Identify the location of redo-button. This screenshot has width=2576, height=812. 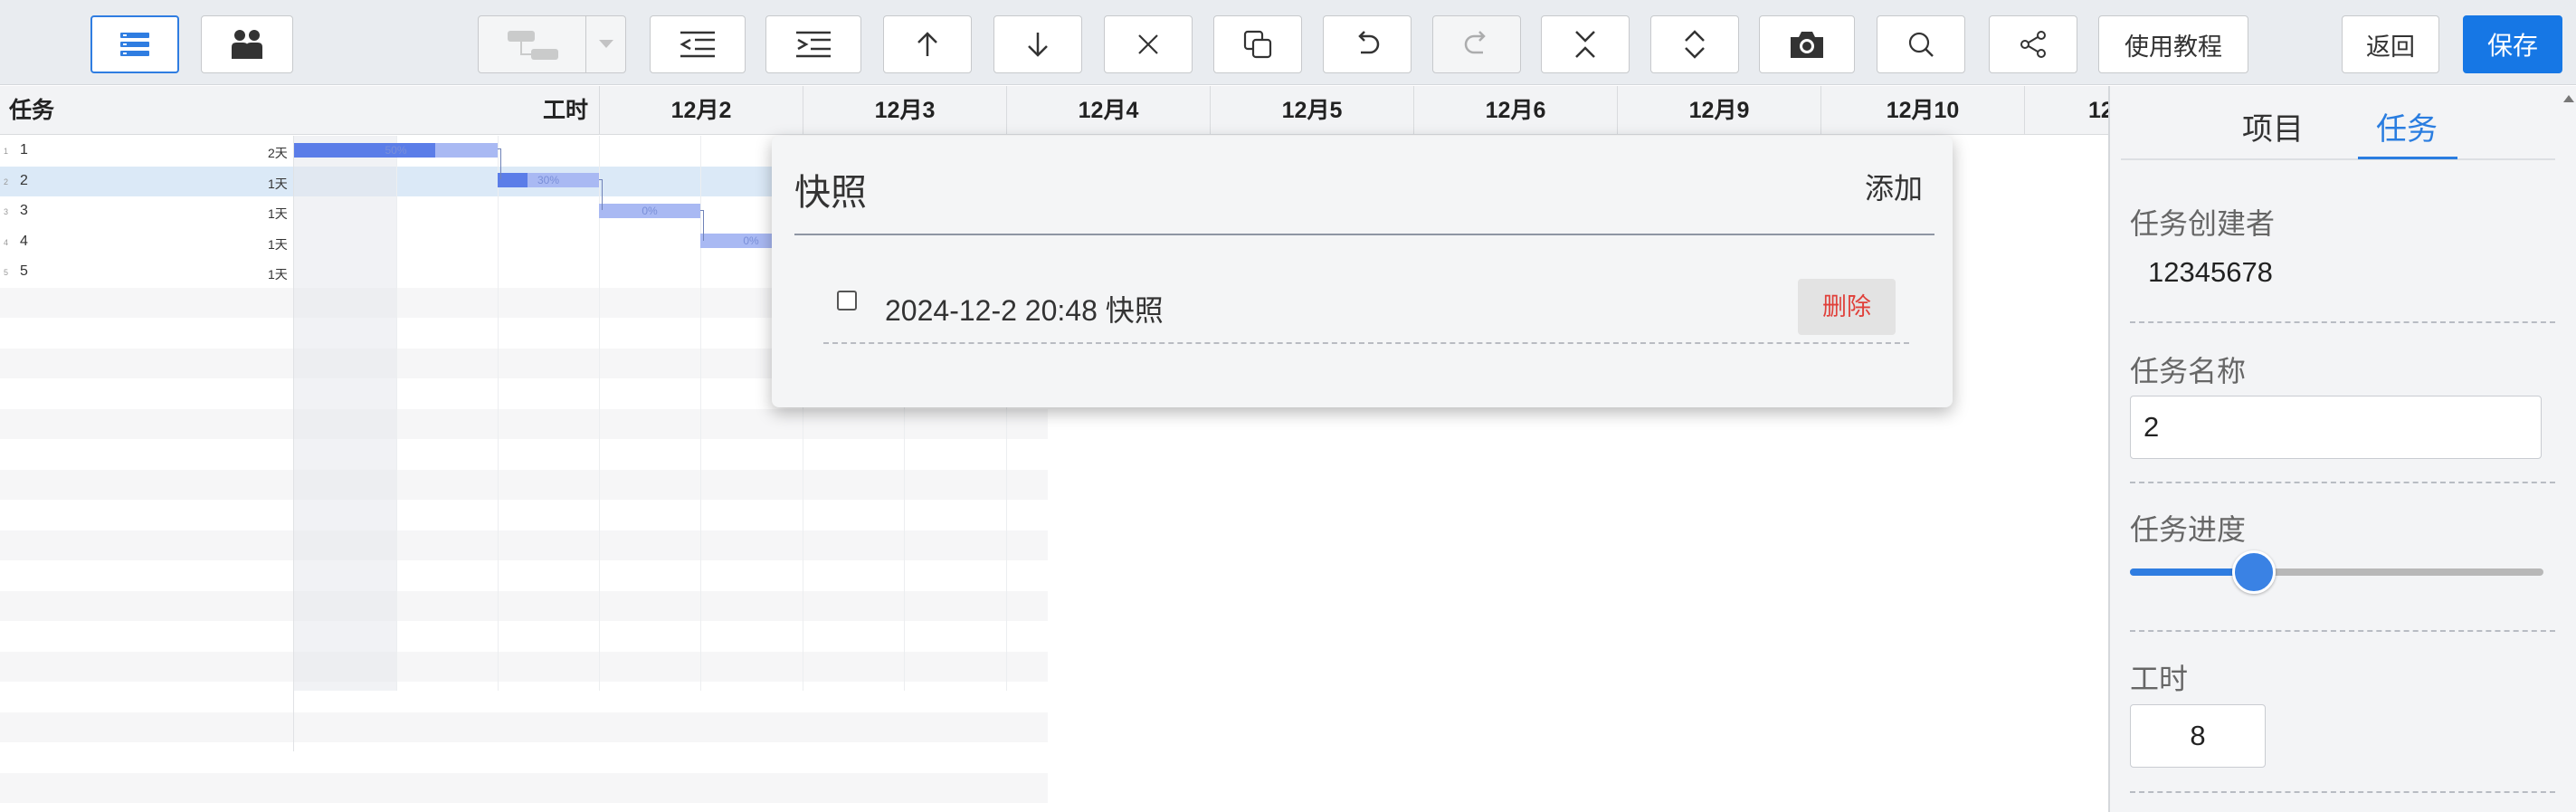
(1476, 44).